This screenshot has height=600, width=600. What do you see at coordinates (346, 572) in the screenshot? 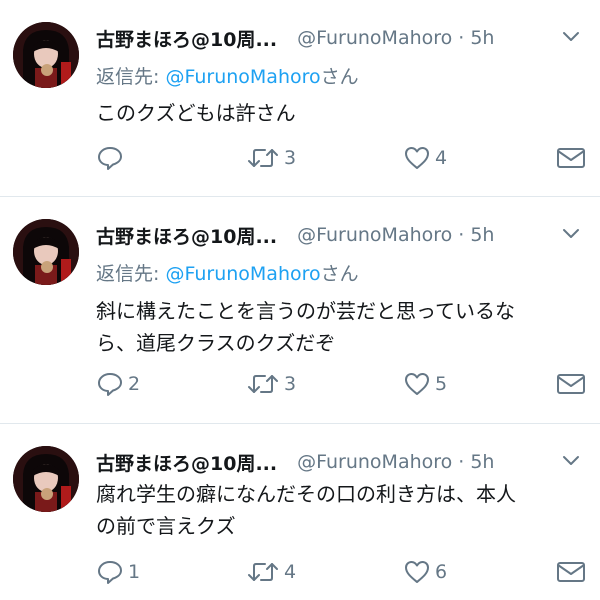
I see `tweet-actions: 1 4 6` at bounding box center [346, 572].